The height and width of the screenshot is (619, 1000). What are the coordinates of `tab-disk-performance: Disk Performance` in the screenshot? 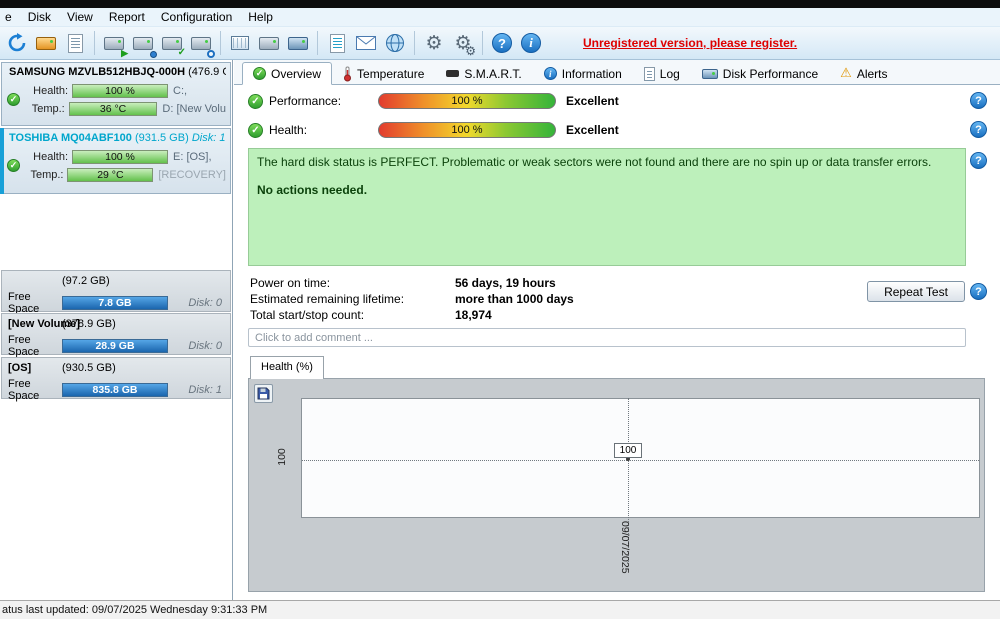 It's located at (760, 73).